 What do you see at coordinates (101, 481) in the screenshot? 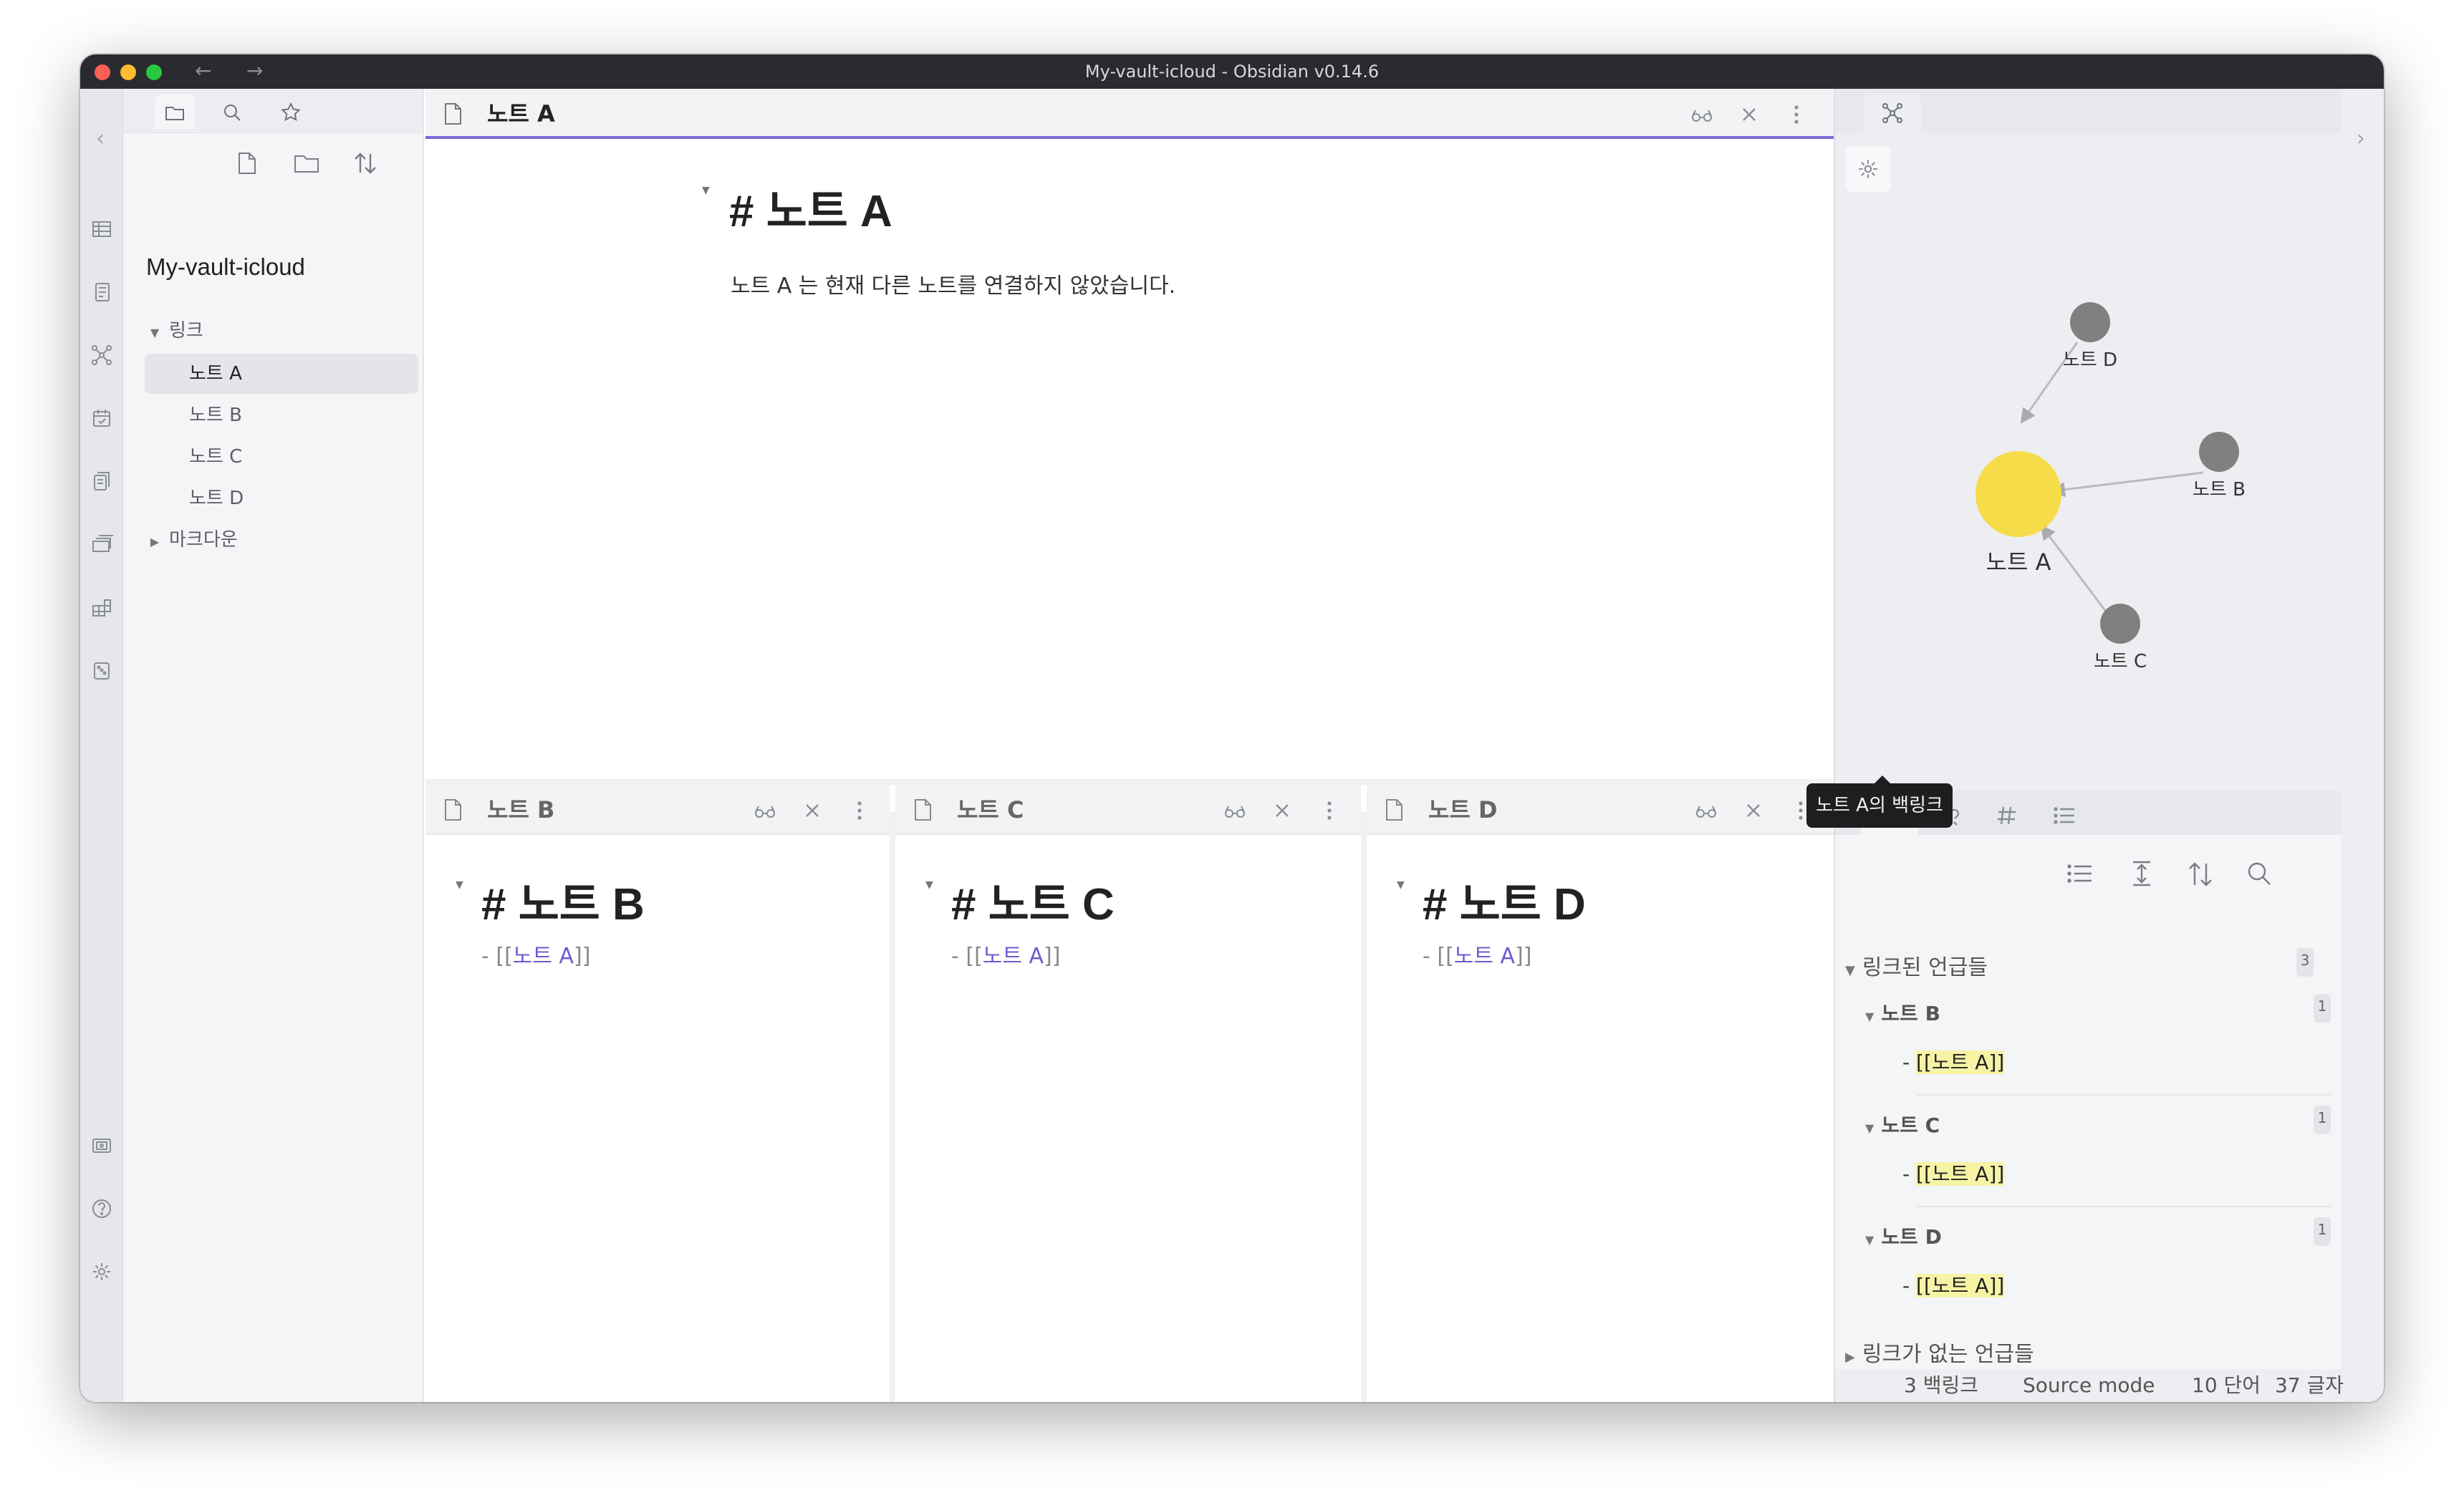
I see `templates-icon` at bounding box center [101, 481].